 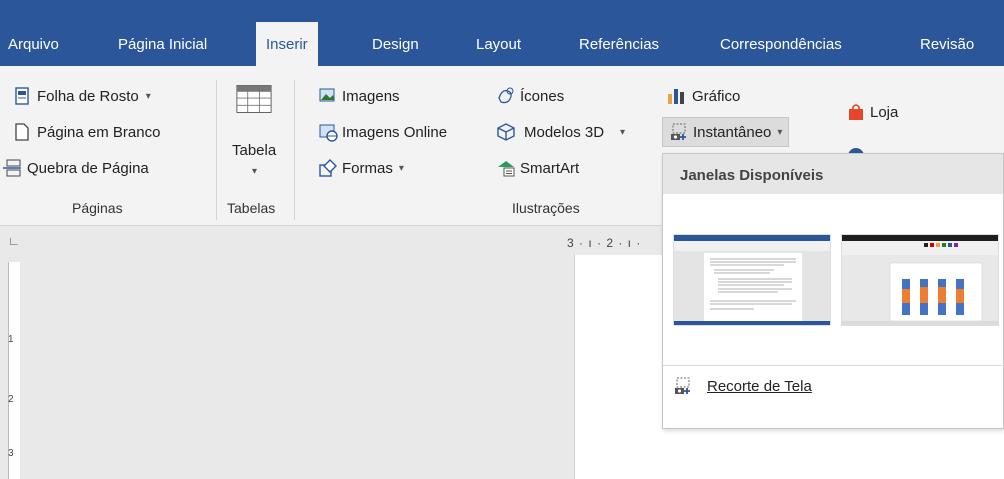 I want to click on store-icon, so click(x=856, y=112).